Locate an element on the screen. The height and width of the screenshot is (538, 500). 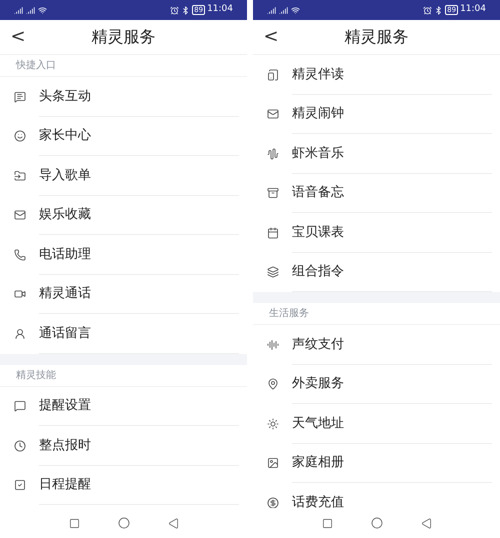
menu-item: 声纹支付 is located at coordinates (376, 344).